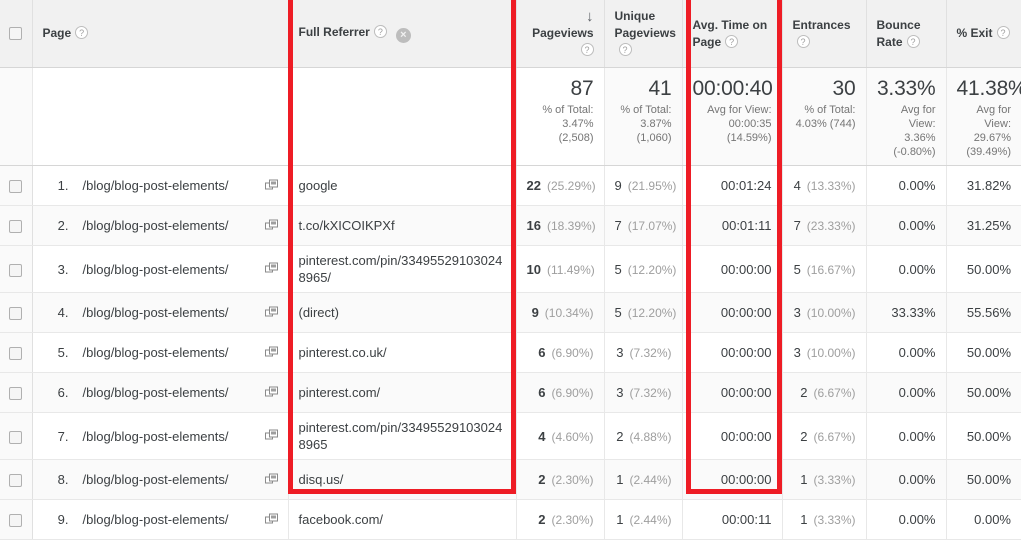  Describe the element at coordinates (988, 185) in the screenshot. I see `exit-pct-value: 31.82%` at that location.